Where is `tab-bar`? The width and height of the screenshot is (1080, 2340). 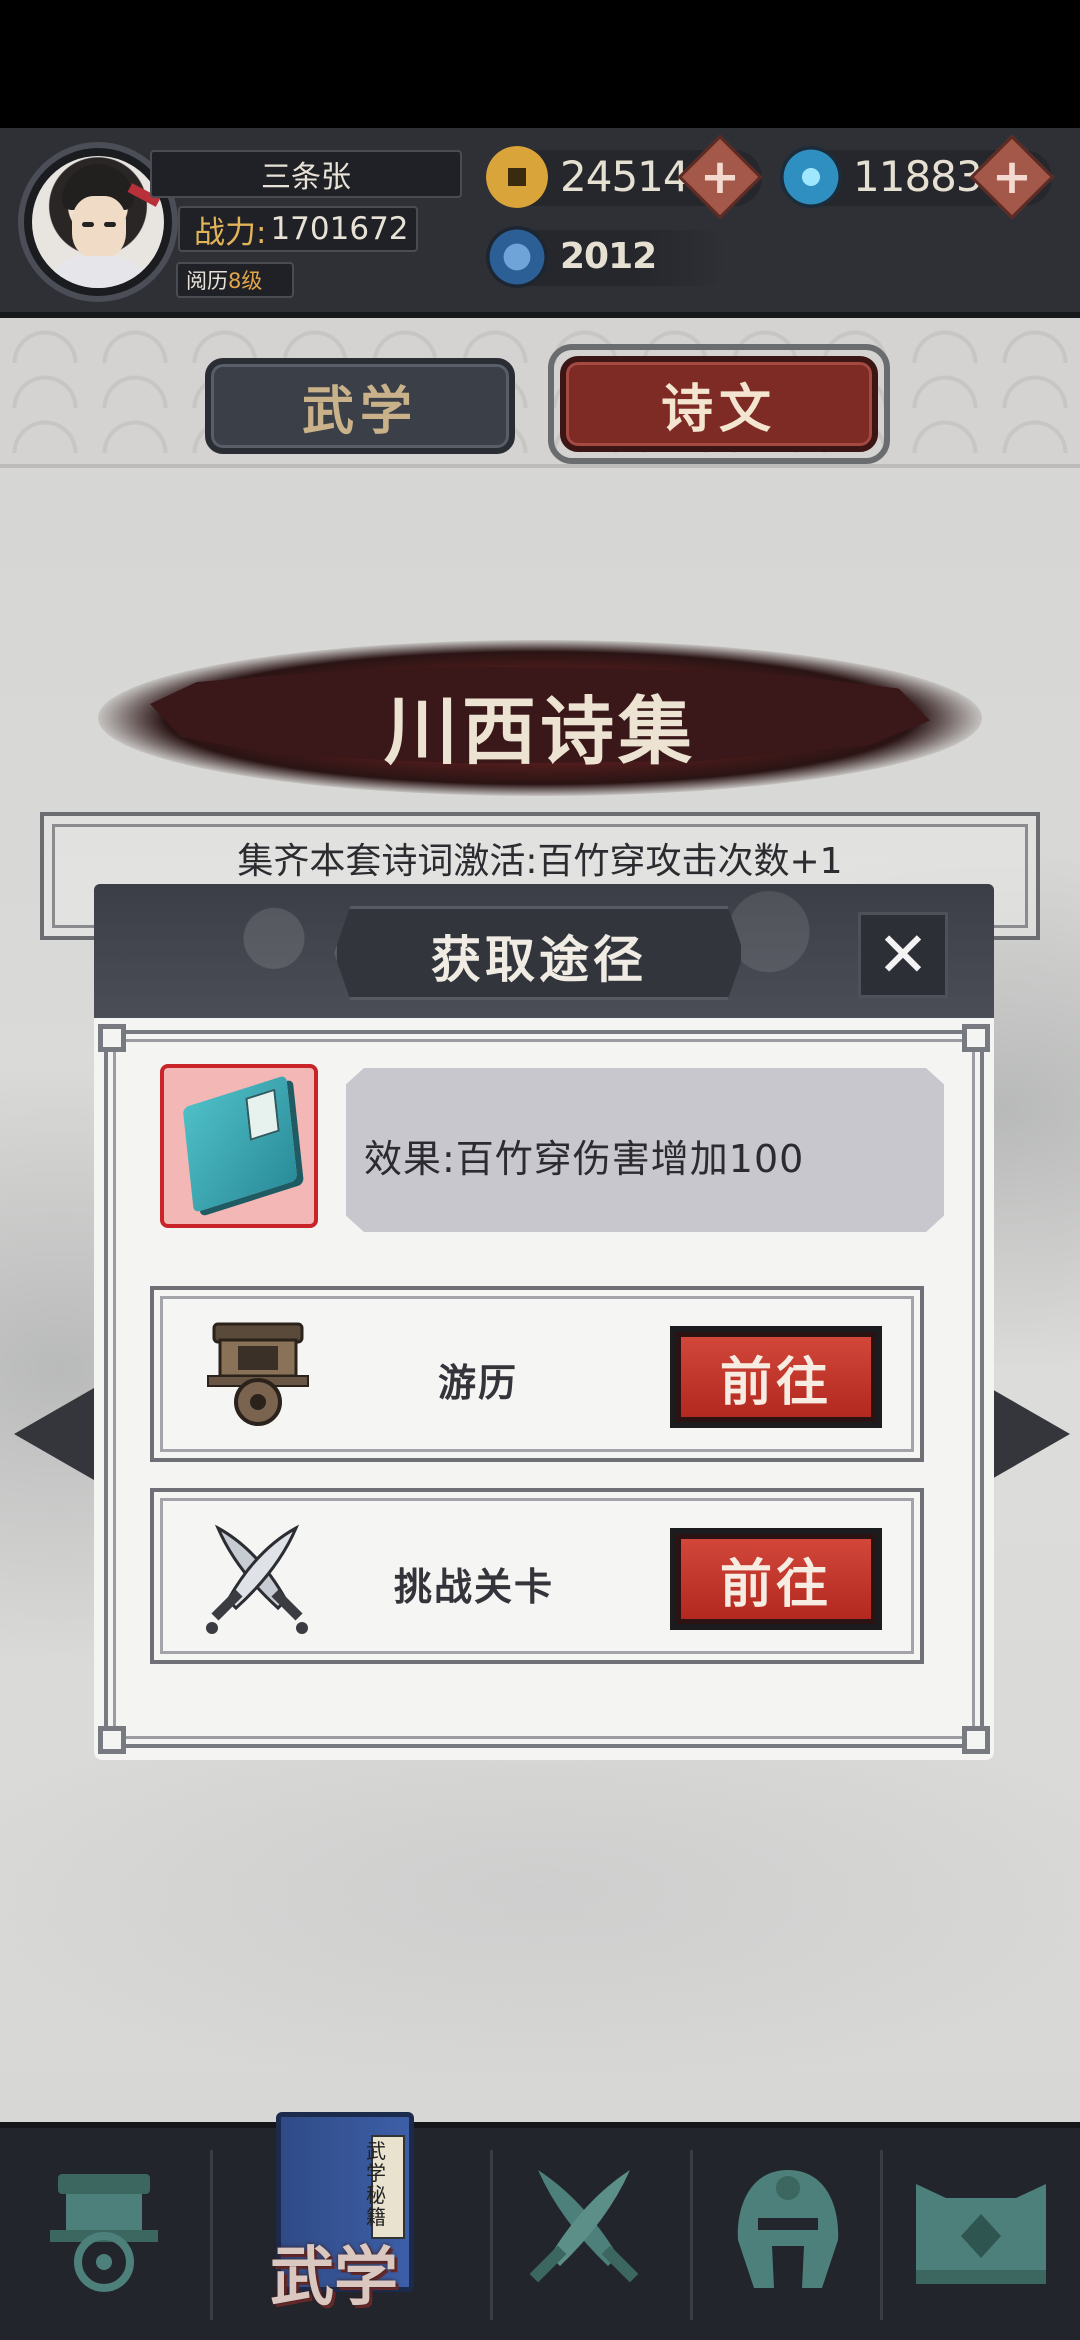
tab-bar is located at coordinates (540, 393).